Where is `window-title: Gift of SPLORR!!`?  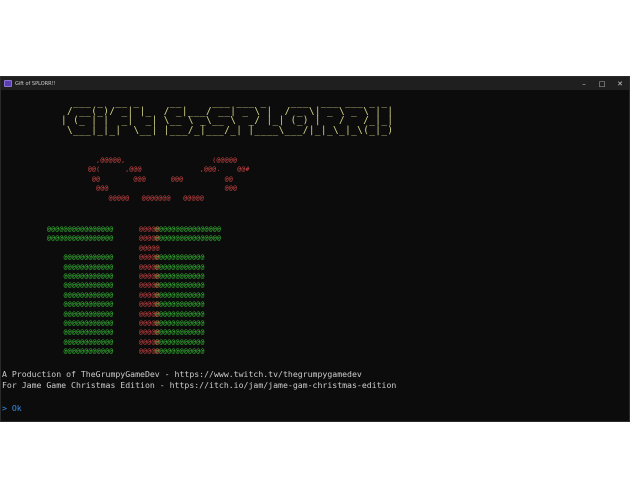 window-title: Gift of SPLORR!! is located at coordinates (35, 83).